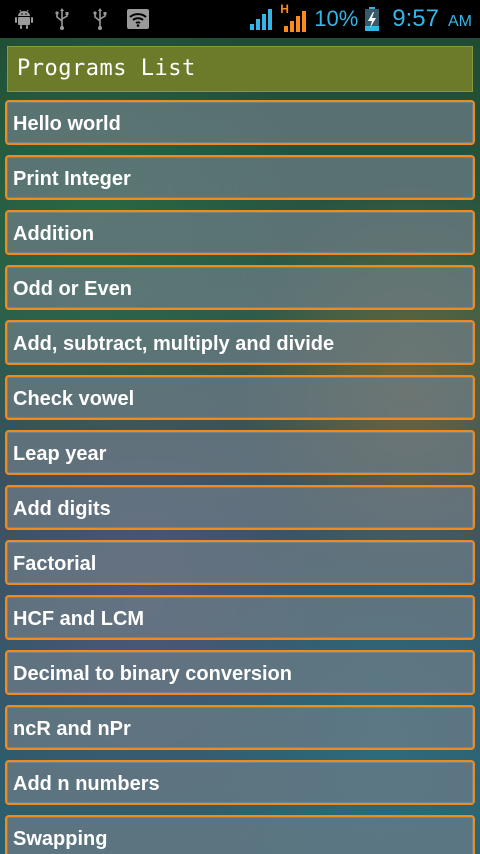 The width and height of the screenshot is (480, 854). I want to click on list-item: Add n numbers, so click(240, 782).